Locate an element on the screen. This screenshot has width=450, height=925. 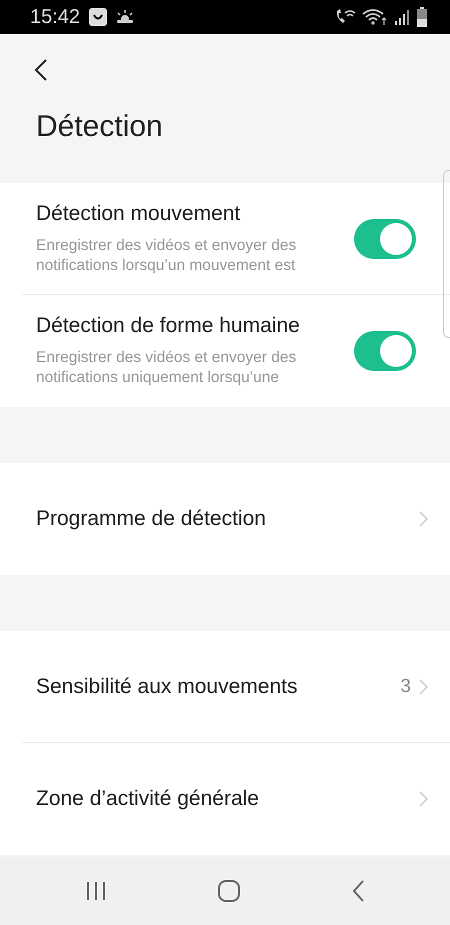
battery-icon is located at coordinates (422, 17).